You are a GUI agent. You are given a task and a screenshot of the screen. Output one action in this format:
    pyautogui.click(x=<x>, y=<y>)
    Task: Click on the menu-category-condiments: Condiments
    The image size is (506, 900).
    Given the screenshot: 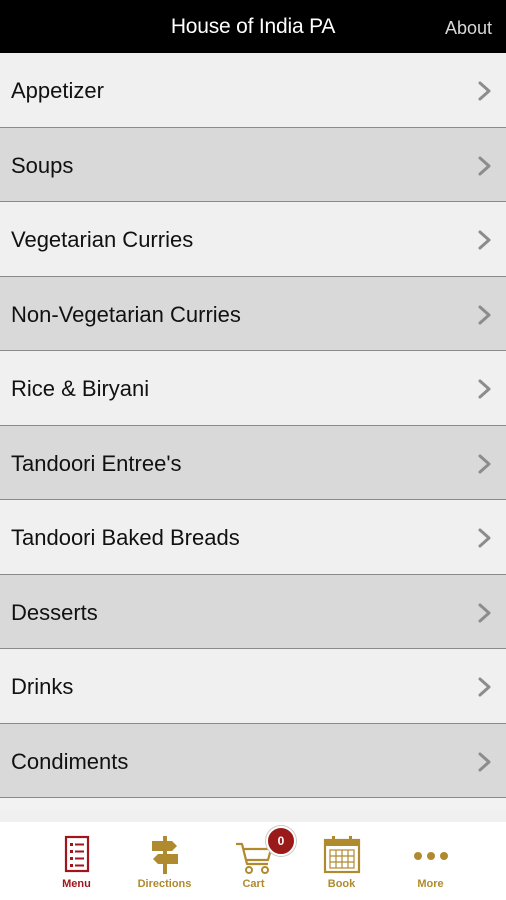 What is the action you would take?
    pyautogui.click(x=253, y=760)
    